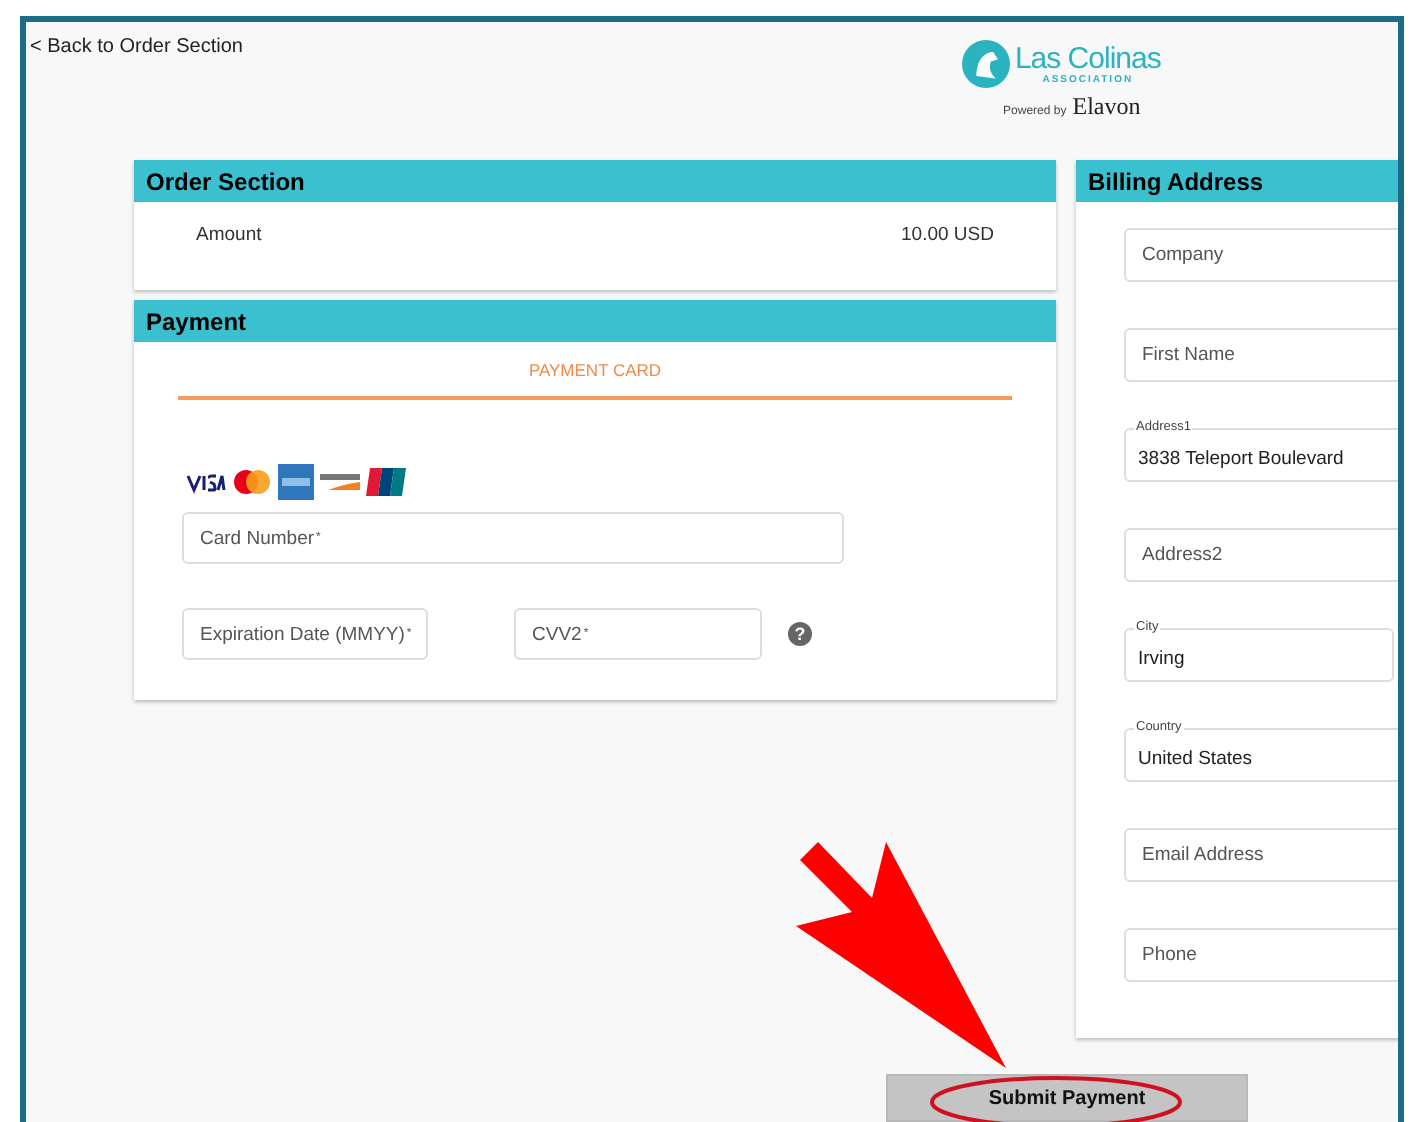 Image resolution: width=1426 pixels, height=1122 pixels. I want to click on section-header: Billing Address, so click(1237, 181).